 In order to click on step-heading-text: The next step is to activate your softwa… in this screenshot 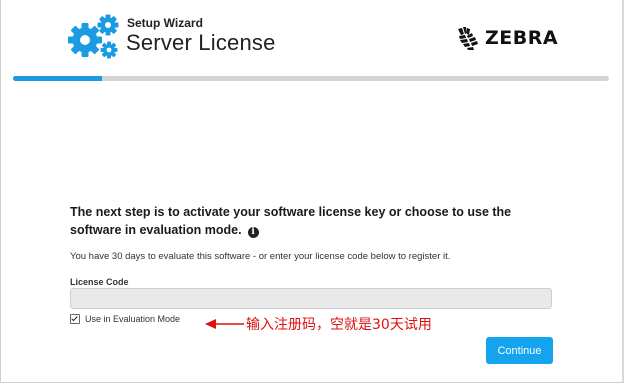, I will do `click(291, 221)`.